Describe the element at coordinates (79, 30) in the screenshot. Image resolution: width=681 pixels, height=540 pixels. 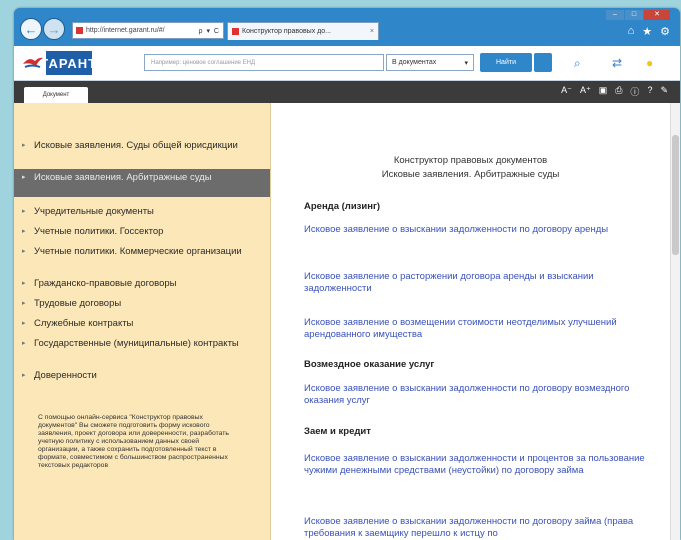
I see `site-favicon-icon` at that location.